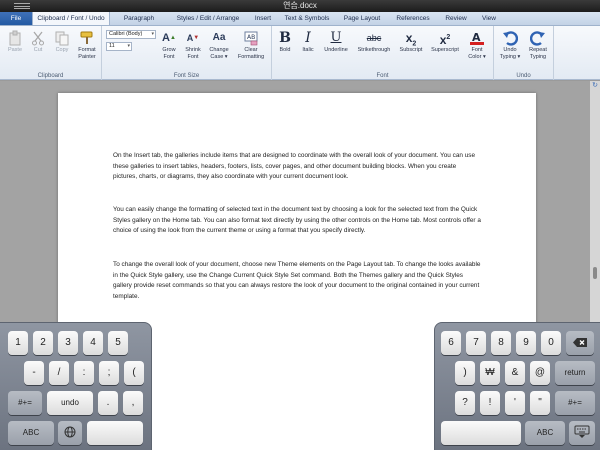 This screenshot has height=450, width=600. I want to click on tab-styles-edit-arrange: Styles / Edit / Arrange, so click(208, 18).